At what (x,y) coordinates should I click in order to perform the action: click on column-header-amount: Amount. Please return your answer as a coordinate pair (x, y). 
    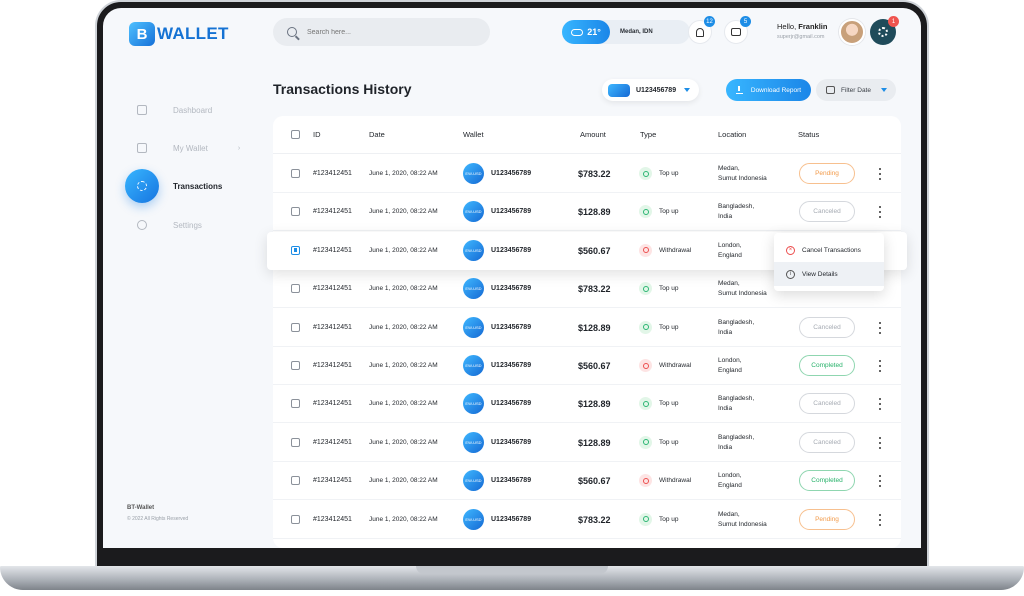
    Looking at the image, I should click on (593, 134).